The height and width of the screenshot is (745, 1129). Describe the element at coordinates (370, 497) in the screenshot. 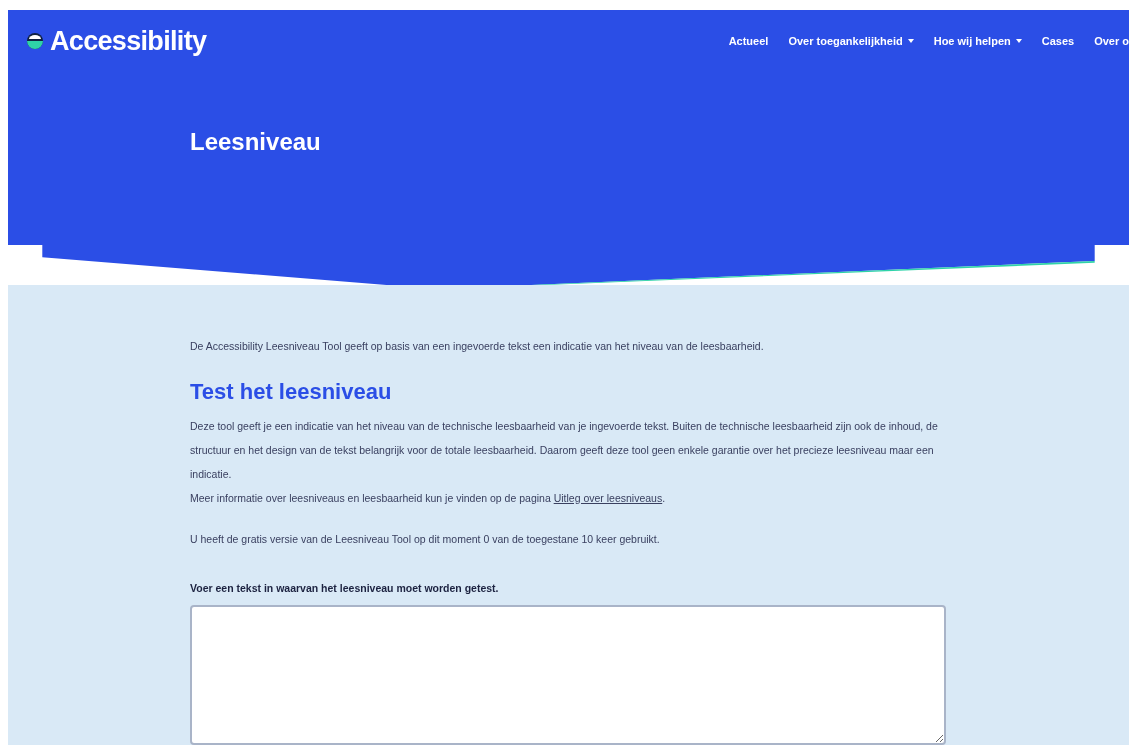

I see `info-text: Meer informatie over leesniveaus en leesbaarheid kun je vinden op de pagina` at that location.